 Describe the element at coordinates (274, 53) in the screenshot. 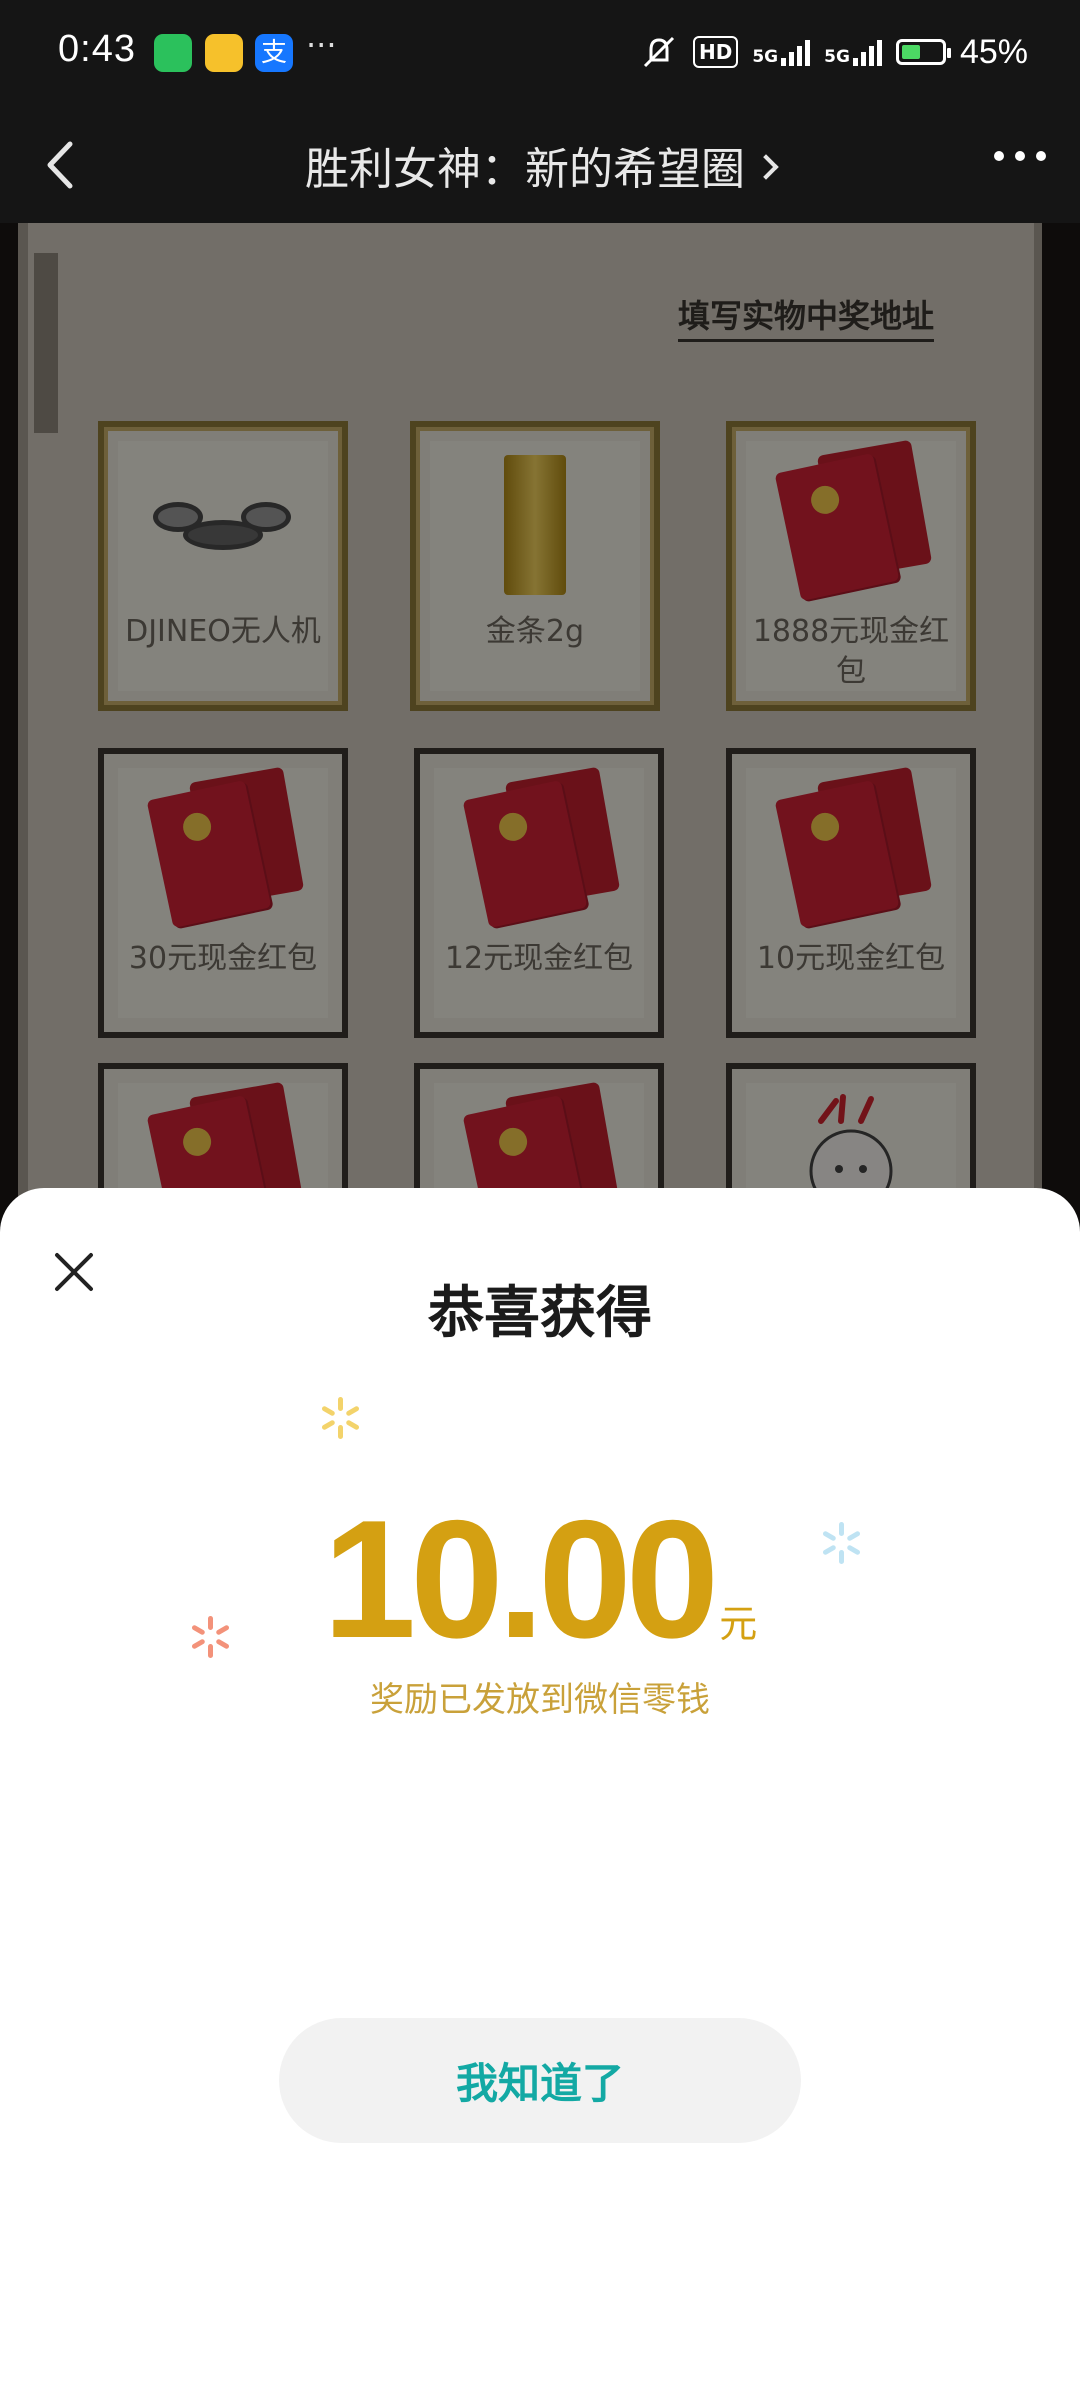

I see `alipay-icon: 支` at that location.